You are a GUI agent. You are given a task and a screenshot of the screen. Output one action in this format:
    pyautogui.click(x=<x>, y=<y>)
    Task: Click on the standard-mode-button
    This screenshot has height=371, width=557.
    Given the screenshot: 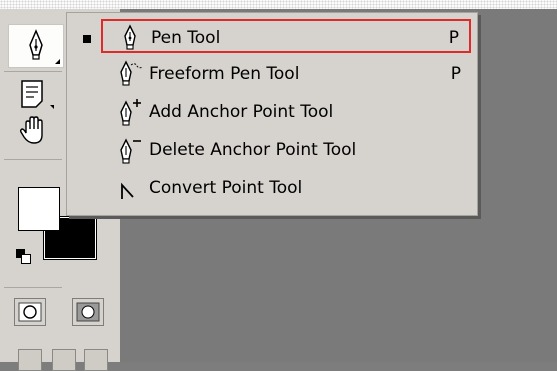 What is the action you would take?
    pyautogui.click(x=30, y=312)
    